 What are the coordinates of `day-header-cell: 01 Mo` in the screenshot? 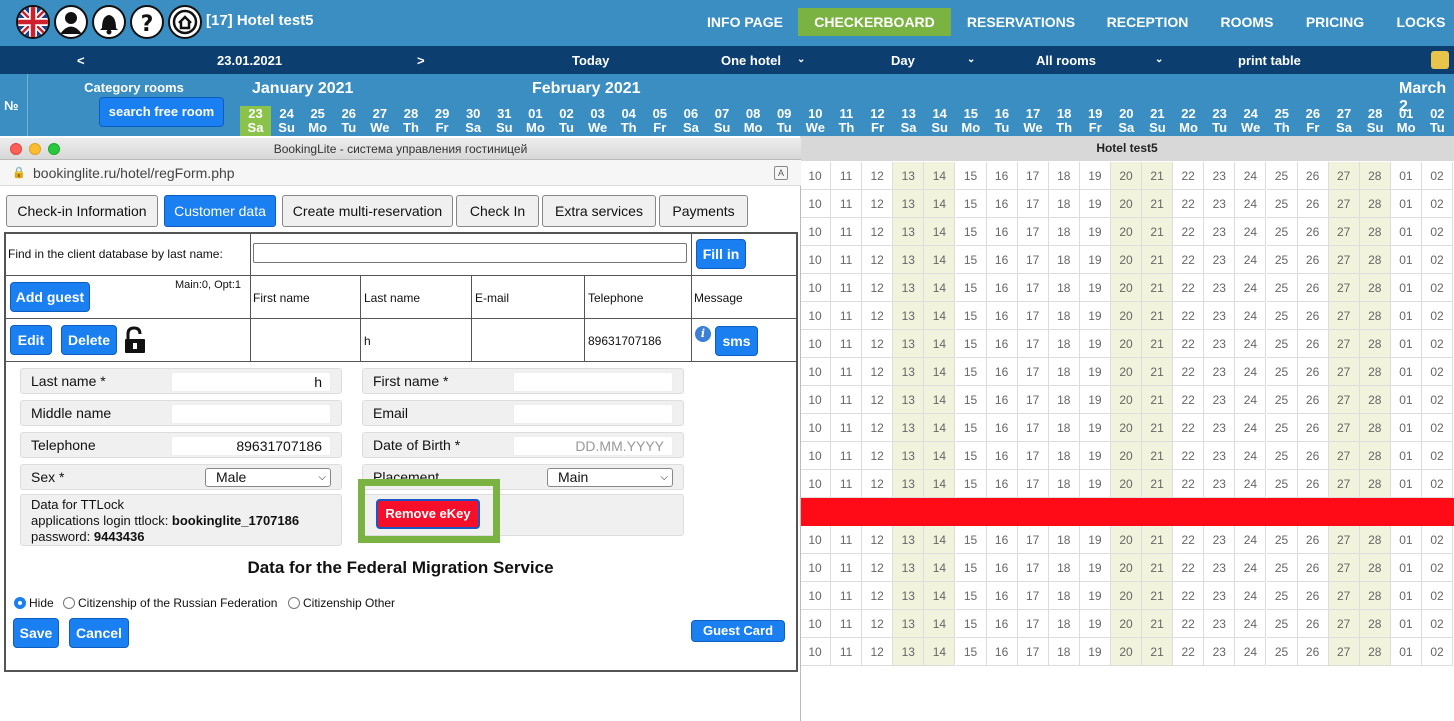 It's located at (1406, 121).